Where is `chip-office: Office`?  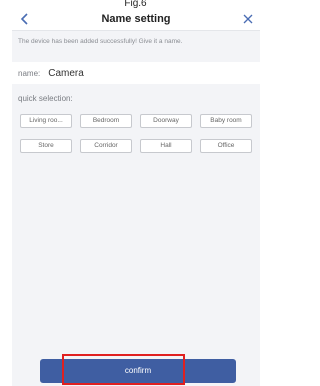
chip-office: Office is located at coordinates (226, 146).